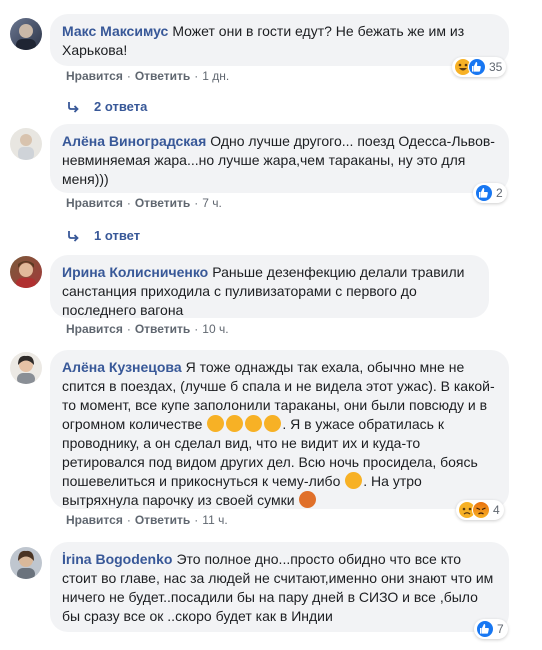  What do you see at coordinates (496, 510) in the screenshot?
I see `reaction-count: 4` at bounding box center [496, 510].